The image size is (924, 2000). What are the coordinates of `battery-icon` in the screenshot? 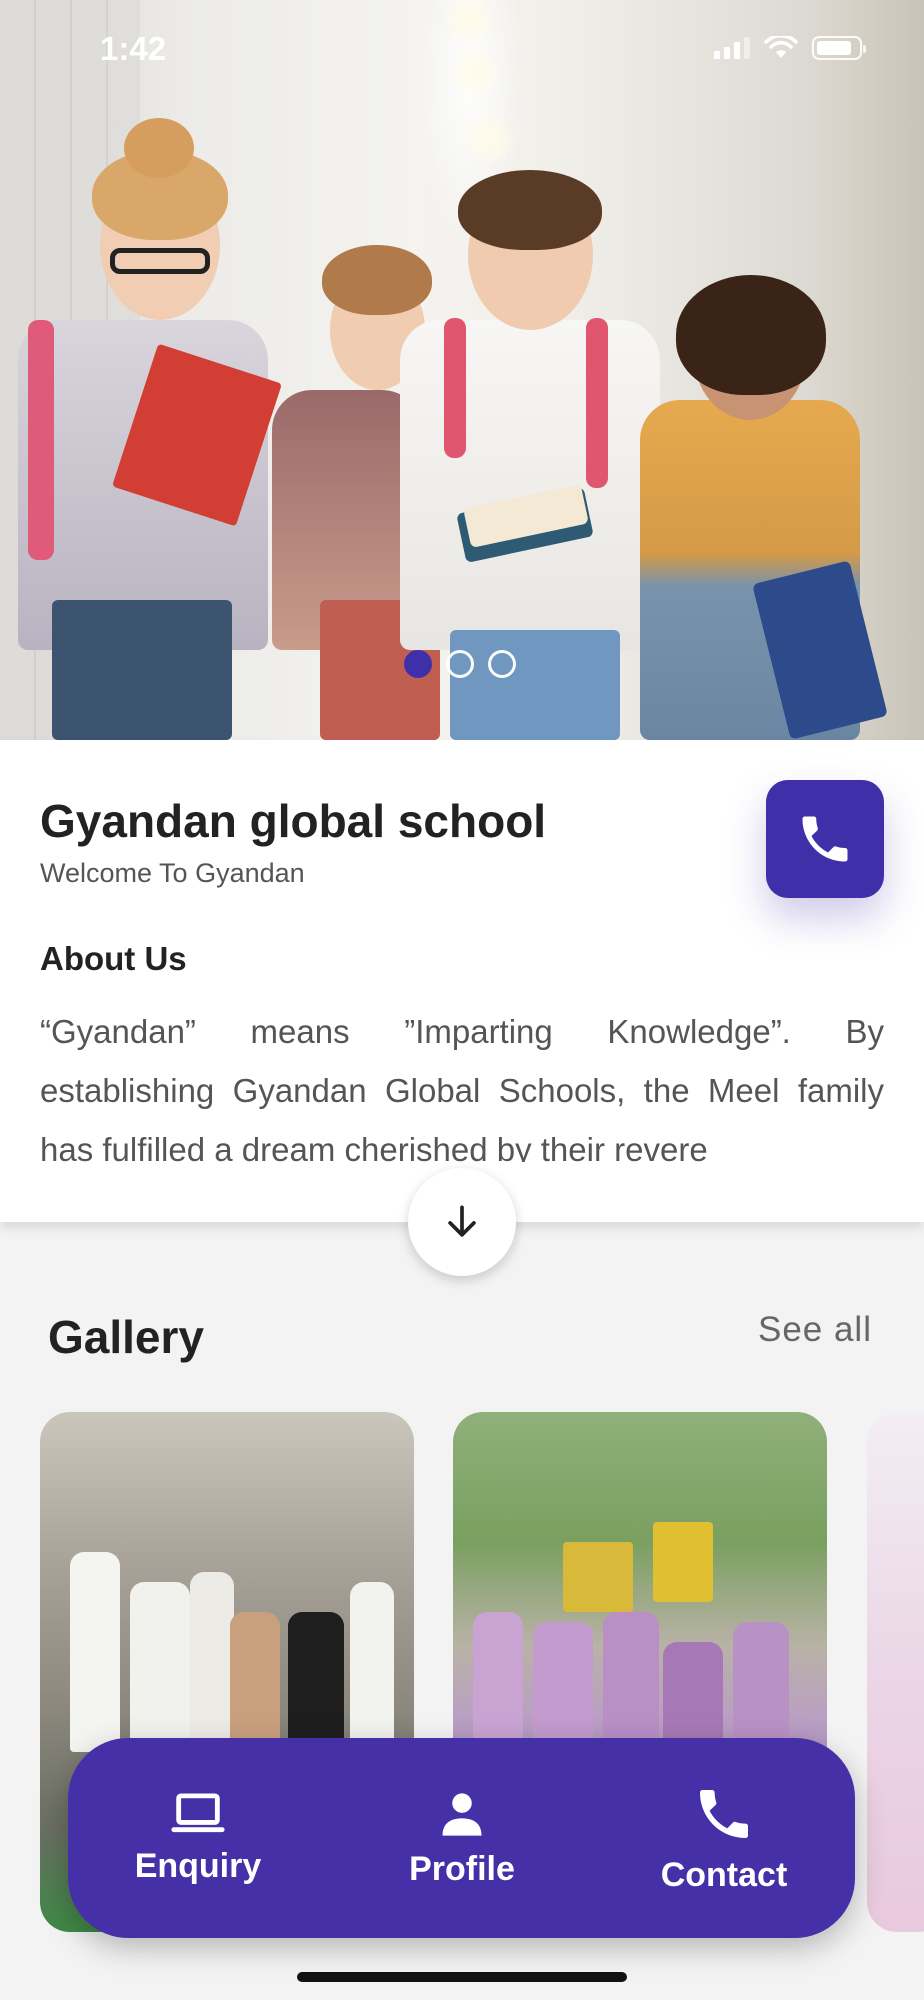 It's located at (839, 48).